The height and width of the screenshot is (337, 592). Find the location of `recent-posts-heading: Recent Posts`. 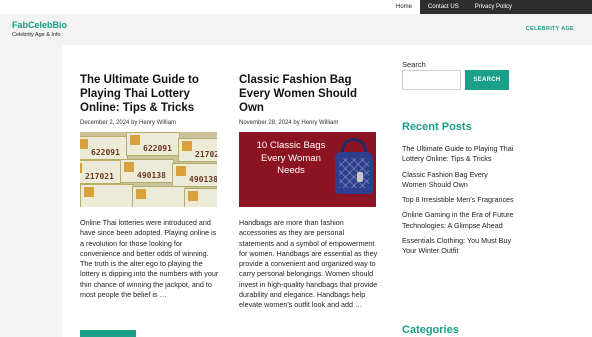

recent-posts-heading: Recent Posts is located at coordinates (437, 127).